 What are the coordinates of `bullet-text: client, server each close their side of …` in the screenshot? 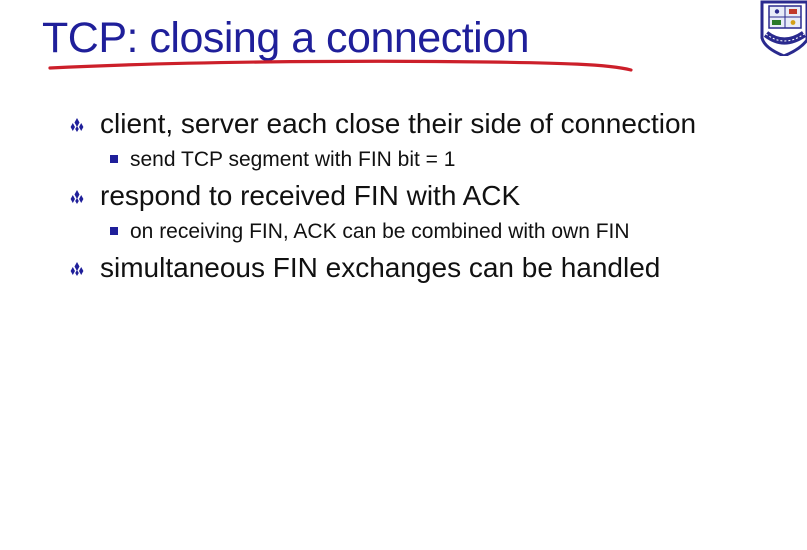 It's located at (398, 123).